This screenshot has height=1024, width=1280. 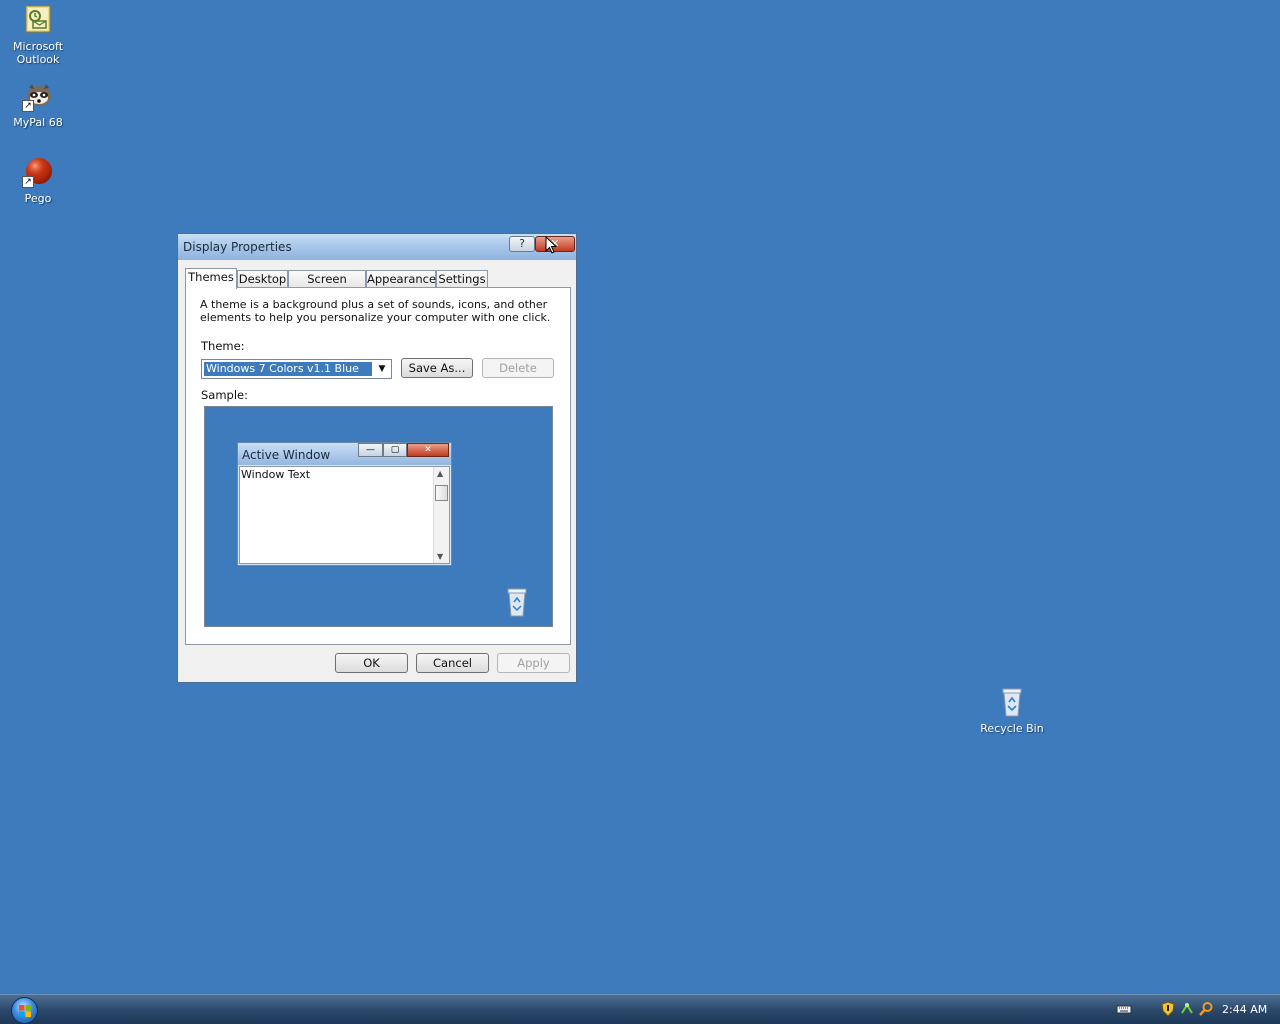 What do you see at coordinates (262, 279) in the screenshot?
I see `tab-desktop: Desktop` at bounding box center [262, 279].